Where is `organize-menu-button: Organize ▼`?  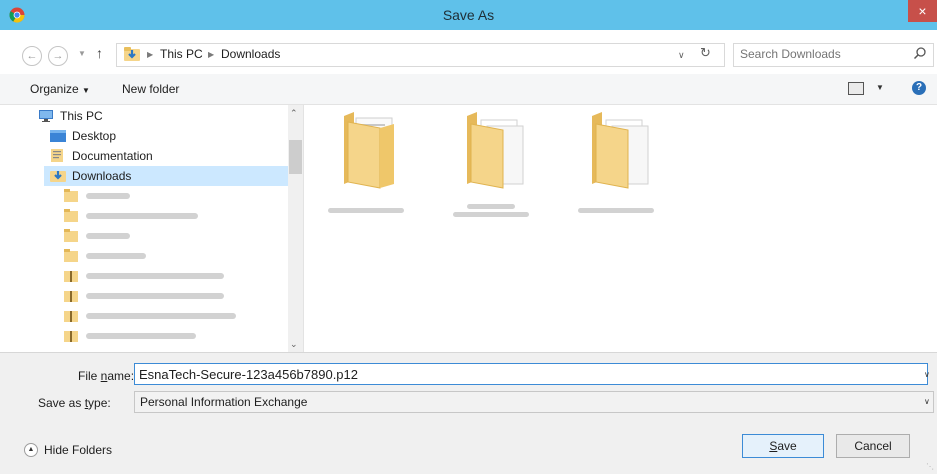
organize-menu-button: Organize ▼ is located at coordinates (60, 89).